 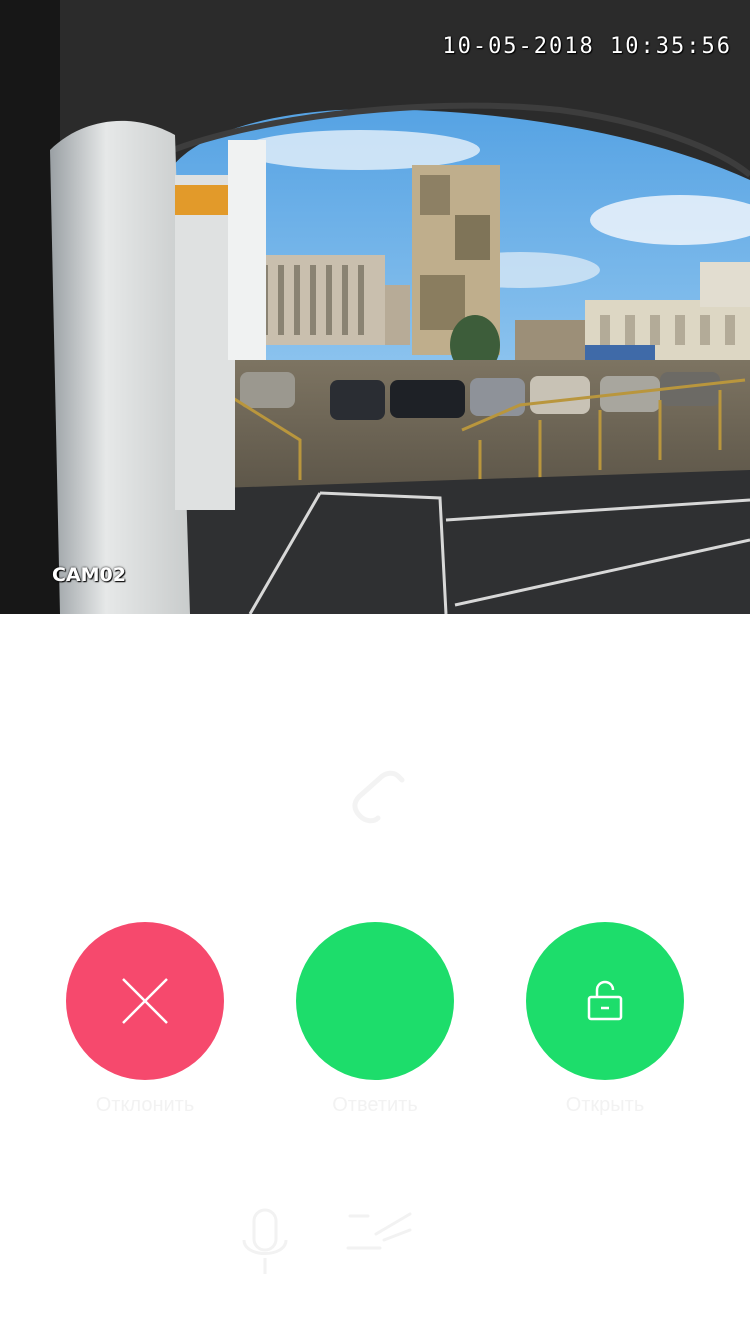 What do you see at coordinates (375, 798) in the screenshot?
I see `phone-icon` at bounding box center [375, 798].